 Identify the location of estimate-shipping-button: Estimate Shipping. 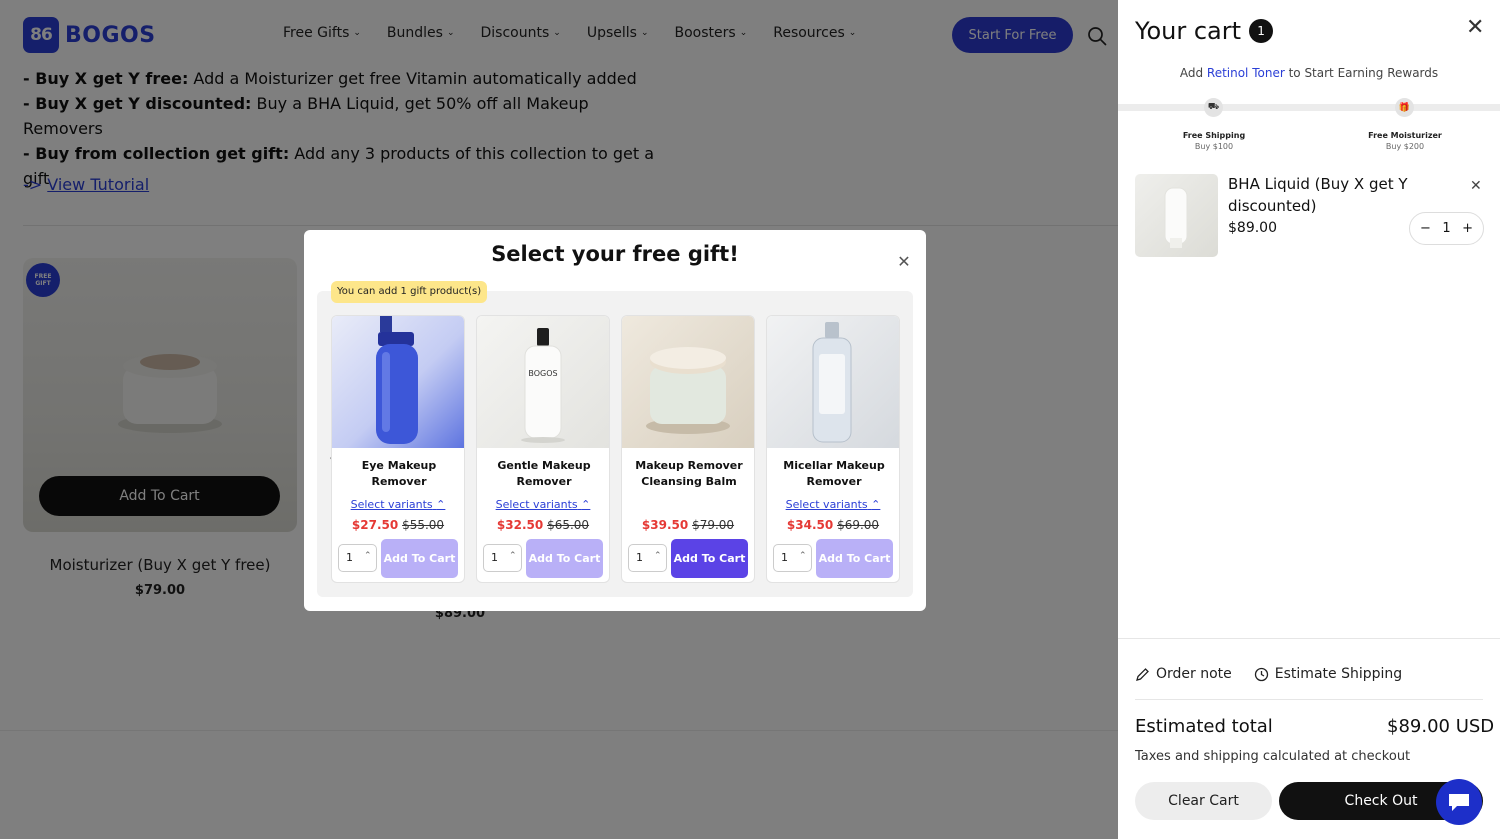
(1328, 674).